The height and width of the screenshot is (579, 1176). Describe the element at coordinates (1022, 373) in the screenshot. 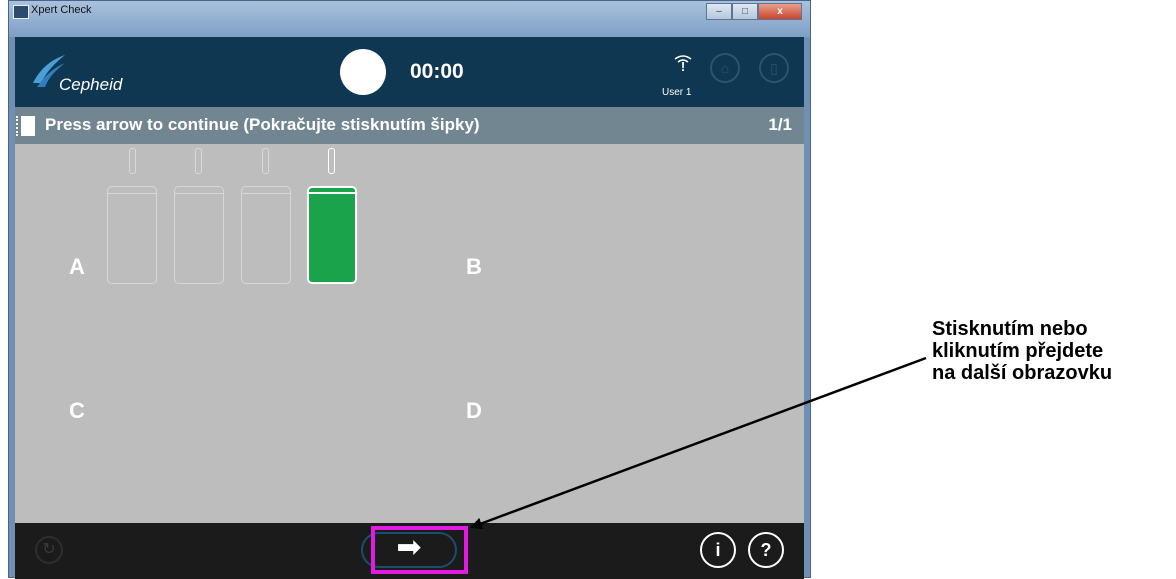

I see `annotation-line-3: na další obrazovku` at that location.